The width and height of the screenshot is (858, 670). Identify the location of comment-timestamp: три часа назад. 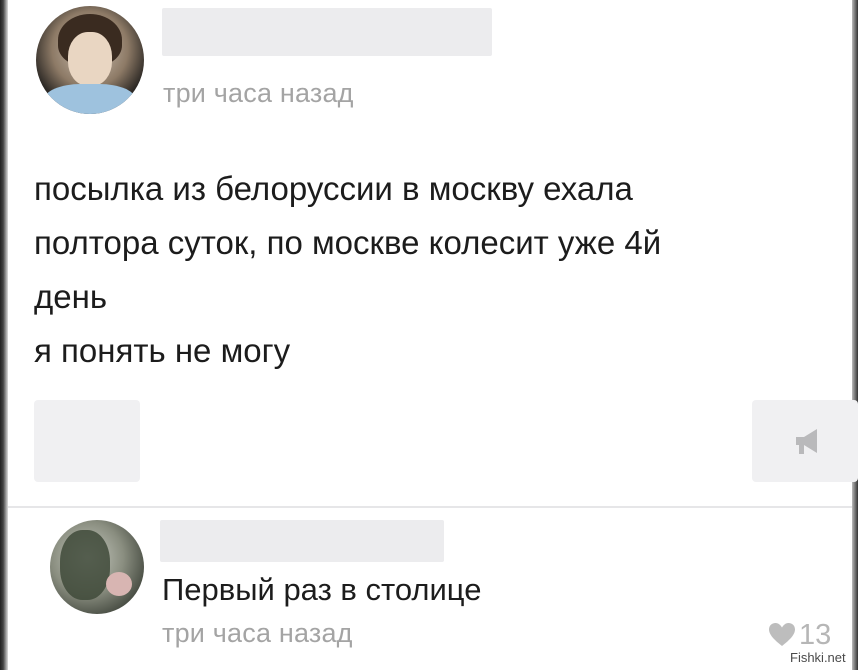
(257, 633).